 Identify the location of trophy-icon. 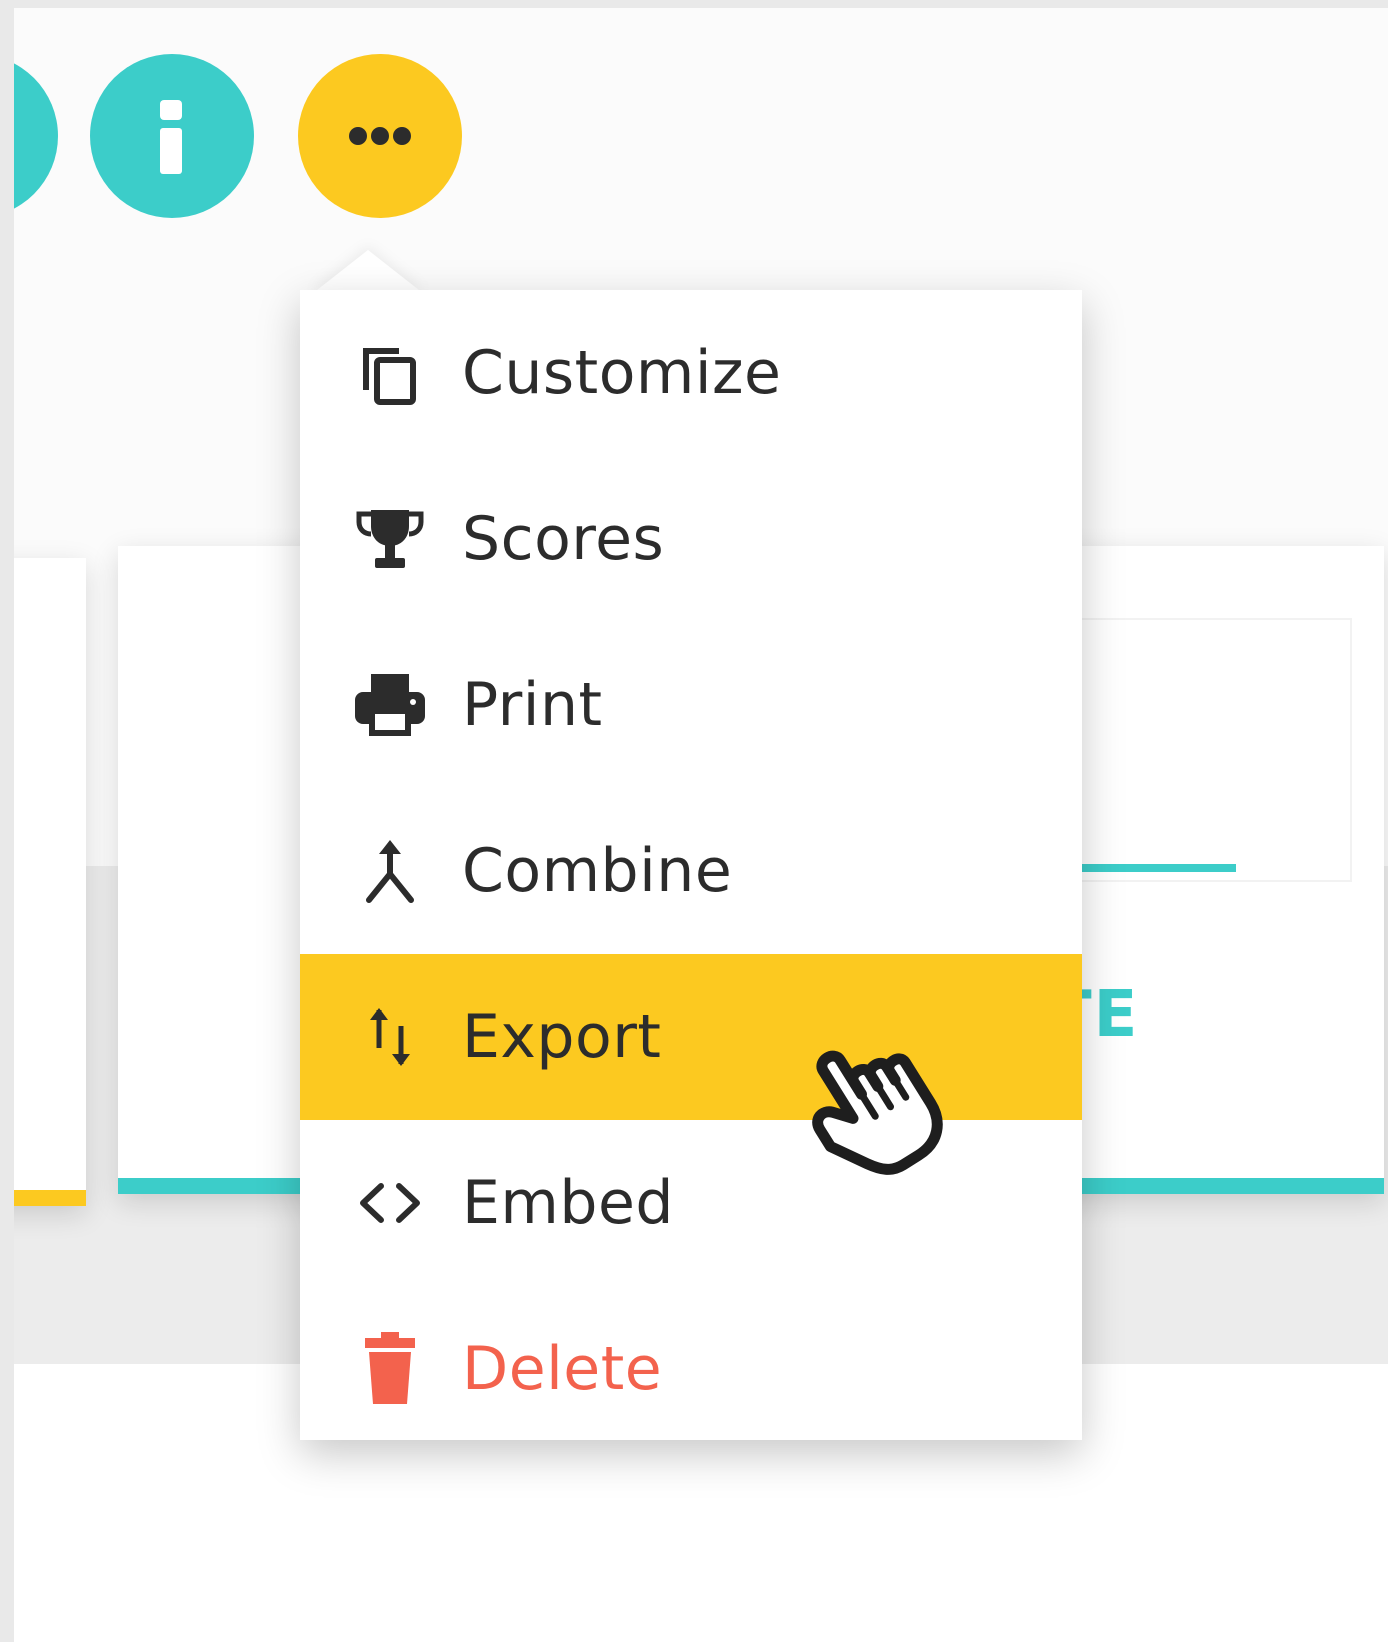
(390, 539).